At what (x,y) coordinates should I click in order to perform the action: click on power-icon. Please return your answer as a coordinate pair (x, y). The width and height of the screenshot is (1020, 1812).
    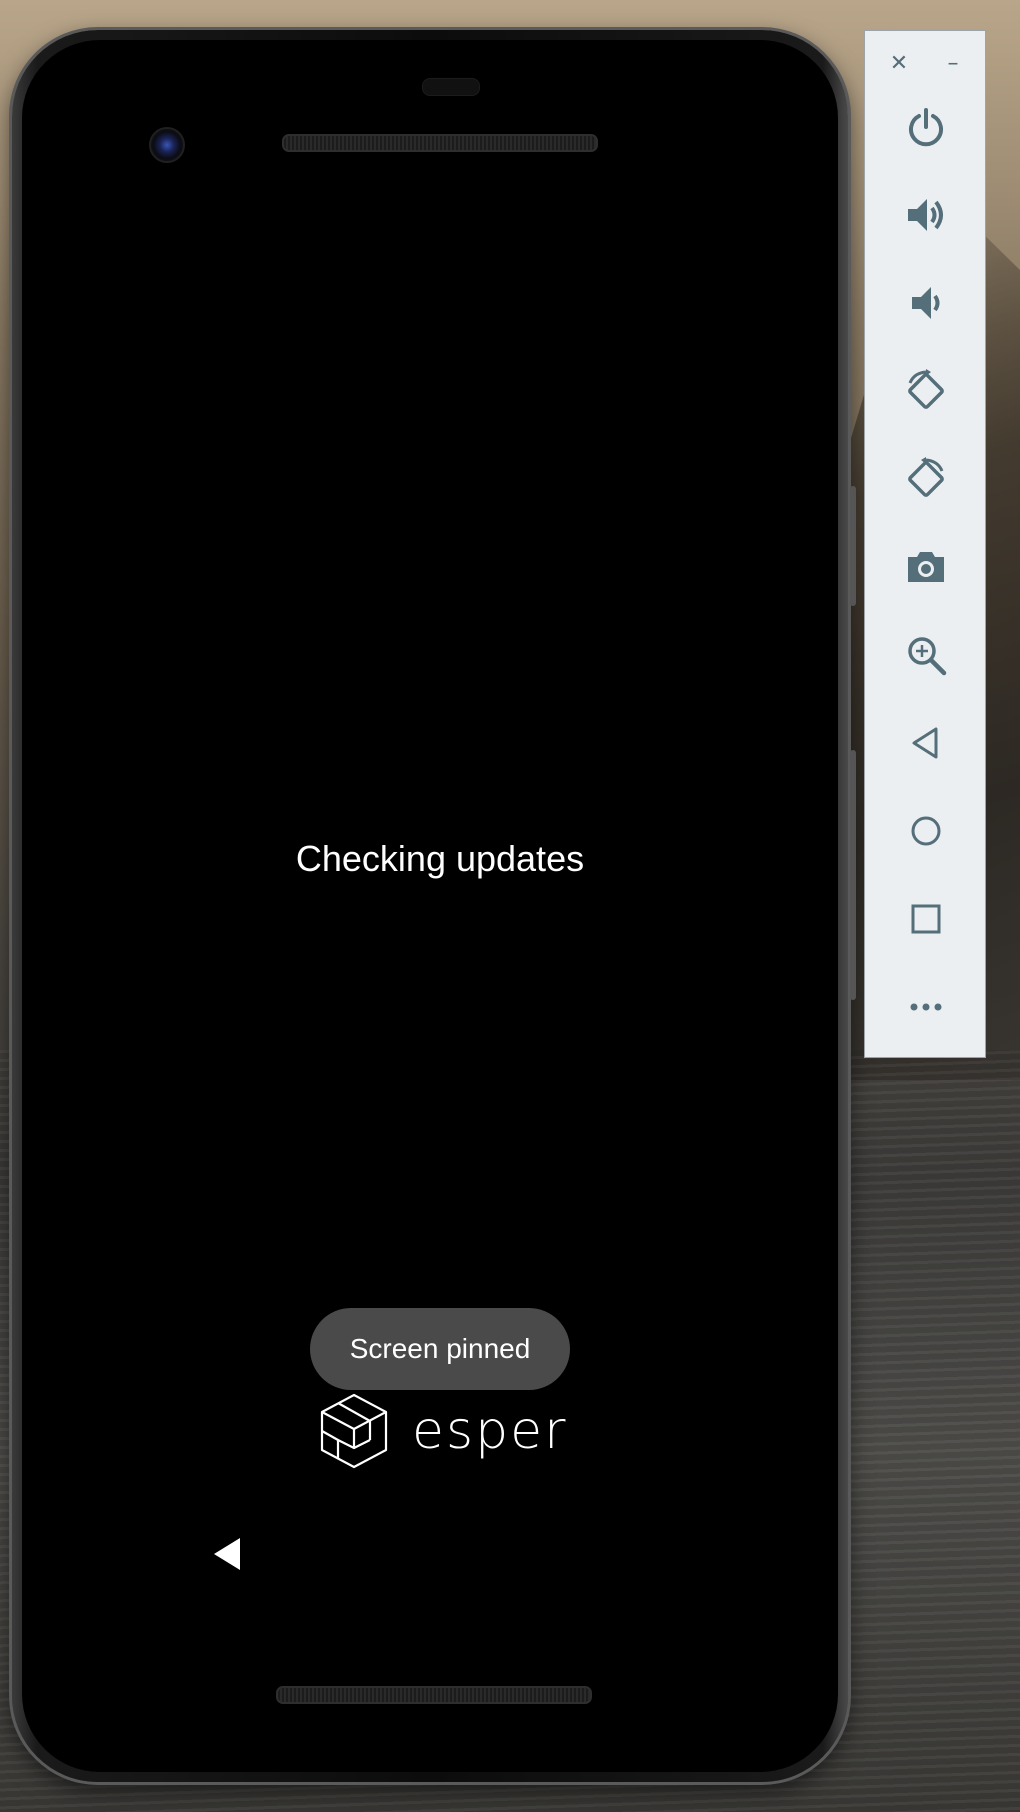
    Looking at the image, I should click on (926, 127).